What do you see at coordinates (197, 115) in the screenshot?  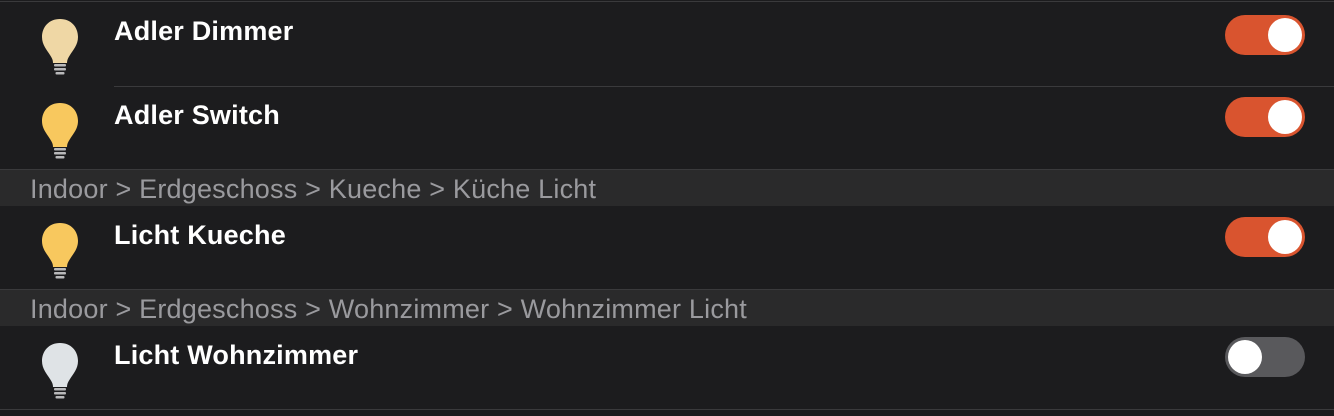 I see `item-name: Adler Switch` at bounding box center [197, 115].